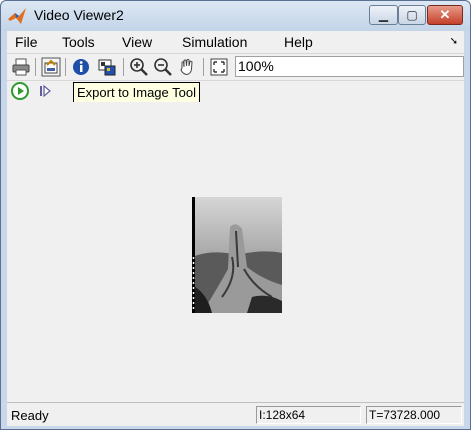 This screenshot has height=430, width=471. I want to click on playback-toolbar: Export to Image Tool, so click(235, 91).